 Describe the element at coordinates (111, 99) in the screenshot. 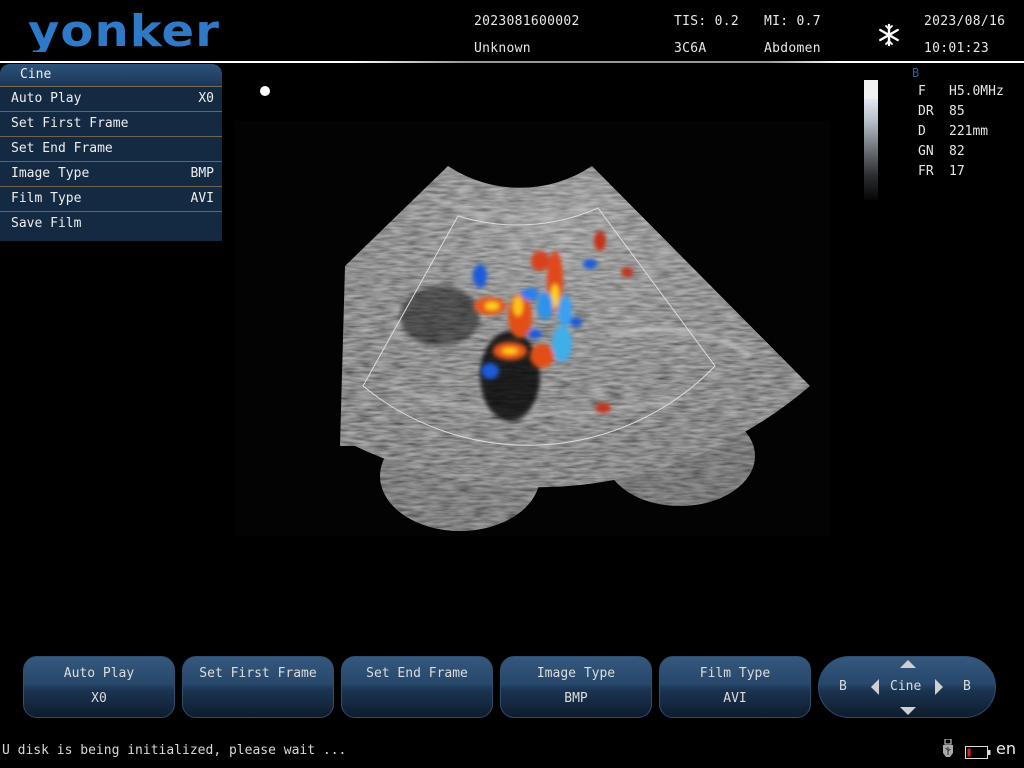

I see `menu-item-auto-play: Auto Play X0` at that location.